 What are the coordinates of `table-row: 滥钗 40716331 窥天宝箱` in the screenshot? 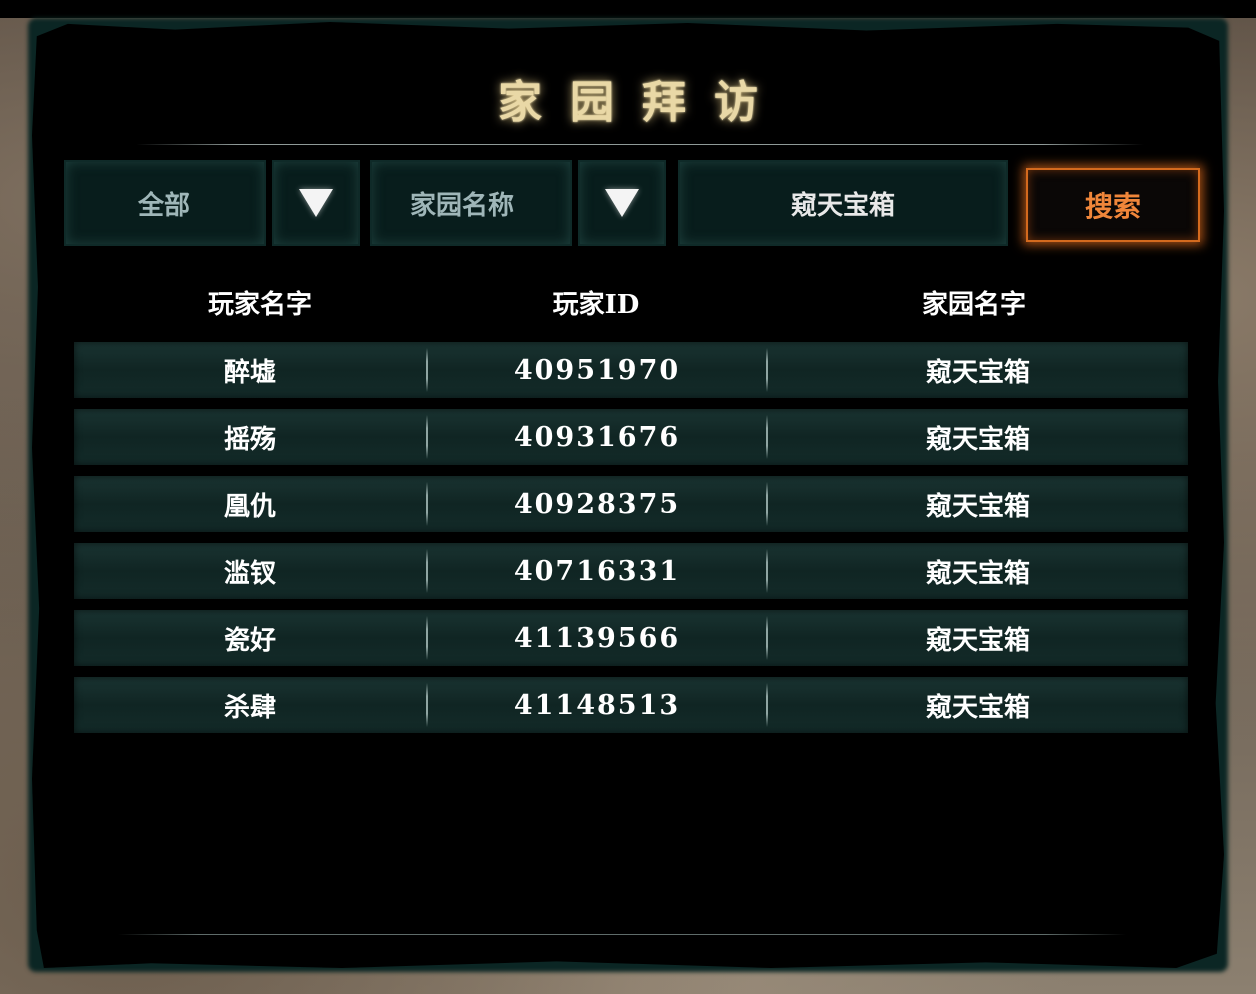 It's located at (631, 571).